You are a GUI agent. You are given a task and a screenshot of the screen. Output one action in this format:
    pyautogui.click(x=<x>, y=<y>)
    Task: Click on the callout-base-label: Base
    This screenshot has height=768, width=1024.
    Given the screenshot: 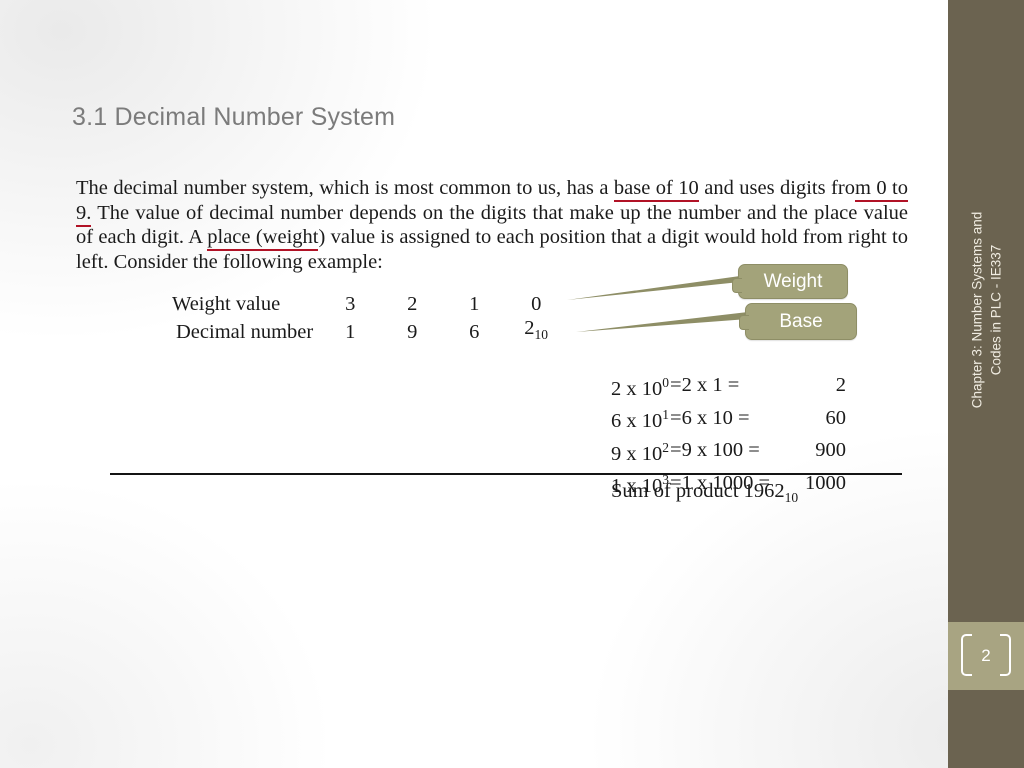 What is the action you would take?
    pyautogui.click(x=801, y=321)
    